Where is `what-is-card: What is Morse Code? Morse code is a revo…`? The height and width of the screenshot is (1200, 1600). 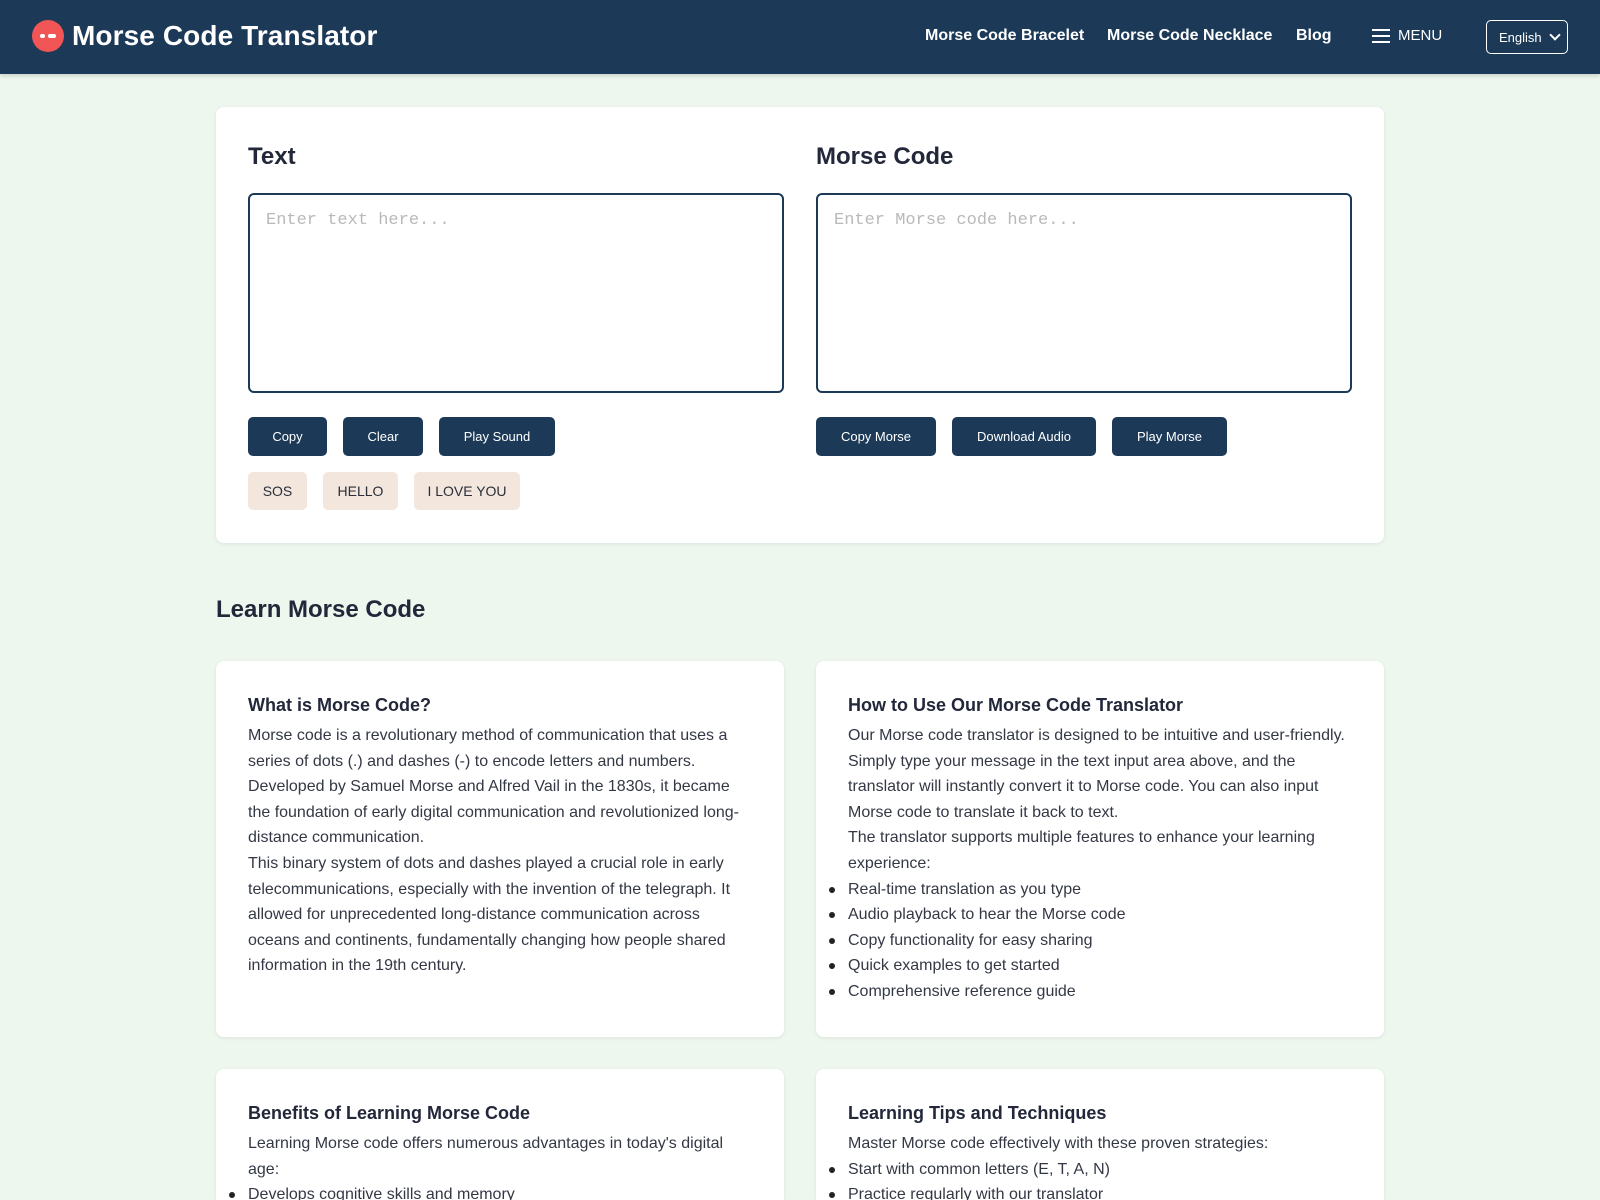
what-is-card: What is Morse Code? Morse code is a revo… is located at coordinates (500, 849).